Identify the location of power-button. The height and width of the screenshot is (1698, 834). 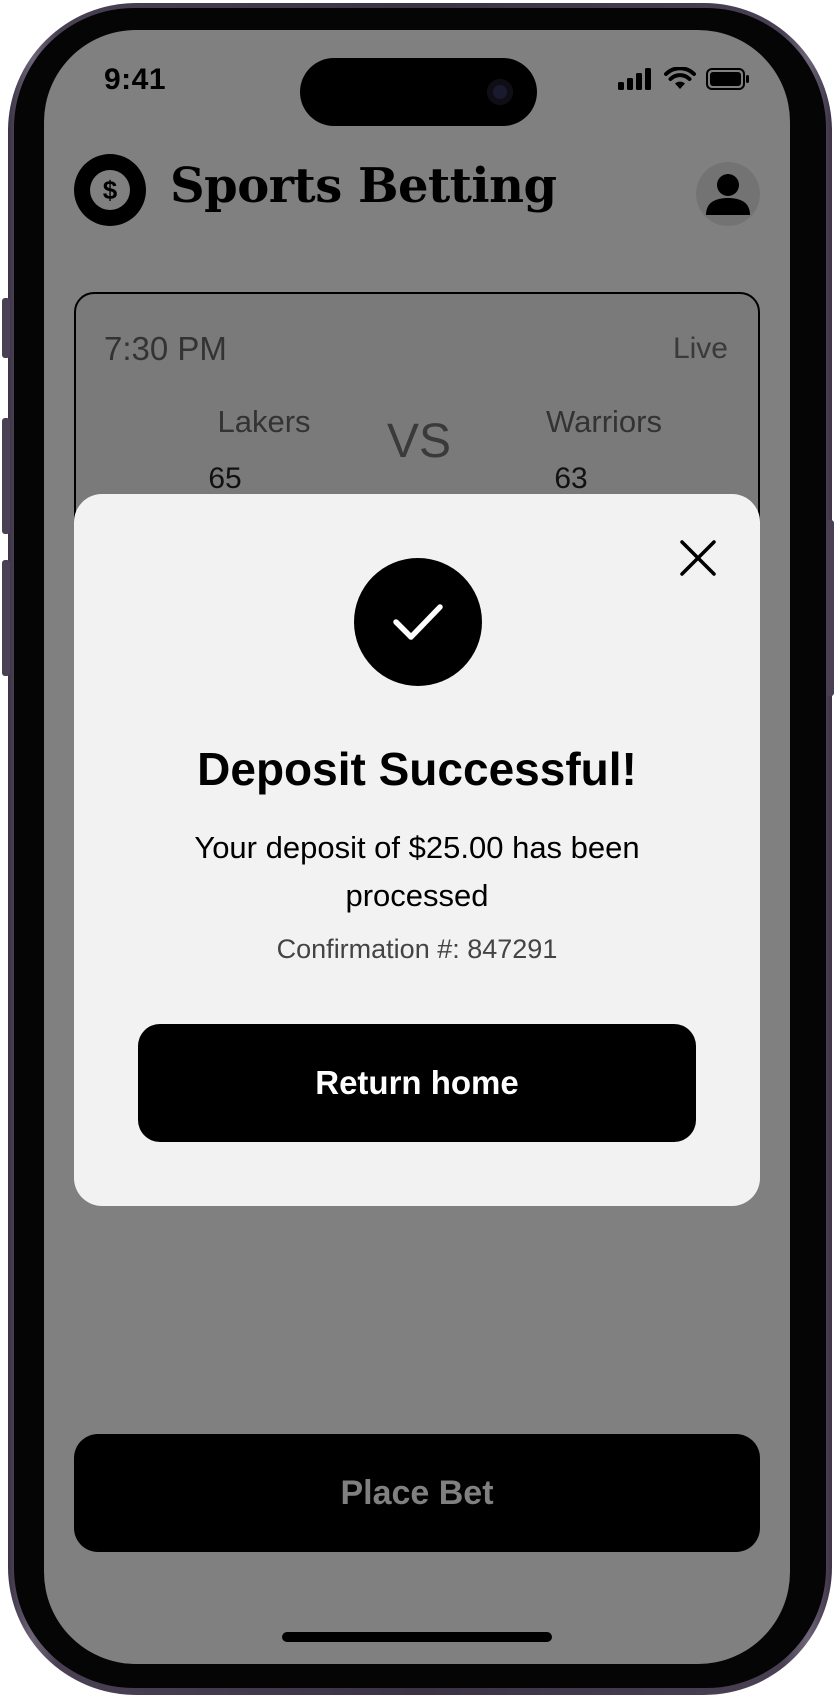
(830, 608).